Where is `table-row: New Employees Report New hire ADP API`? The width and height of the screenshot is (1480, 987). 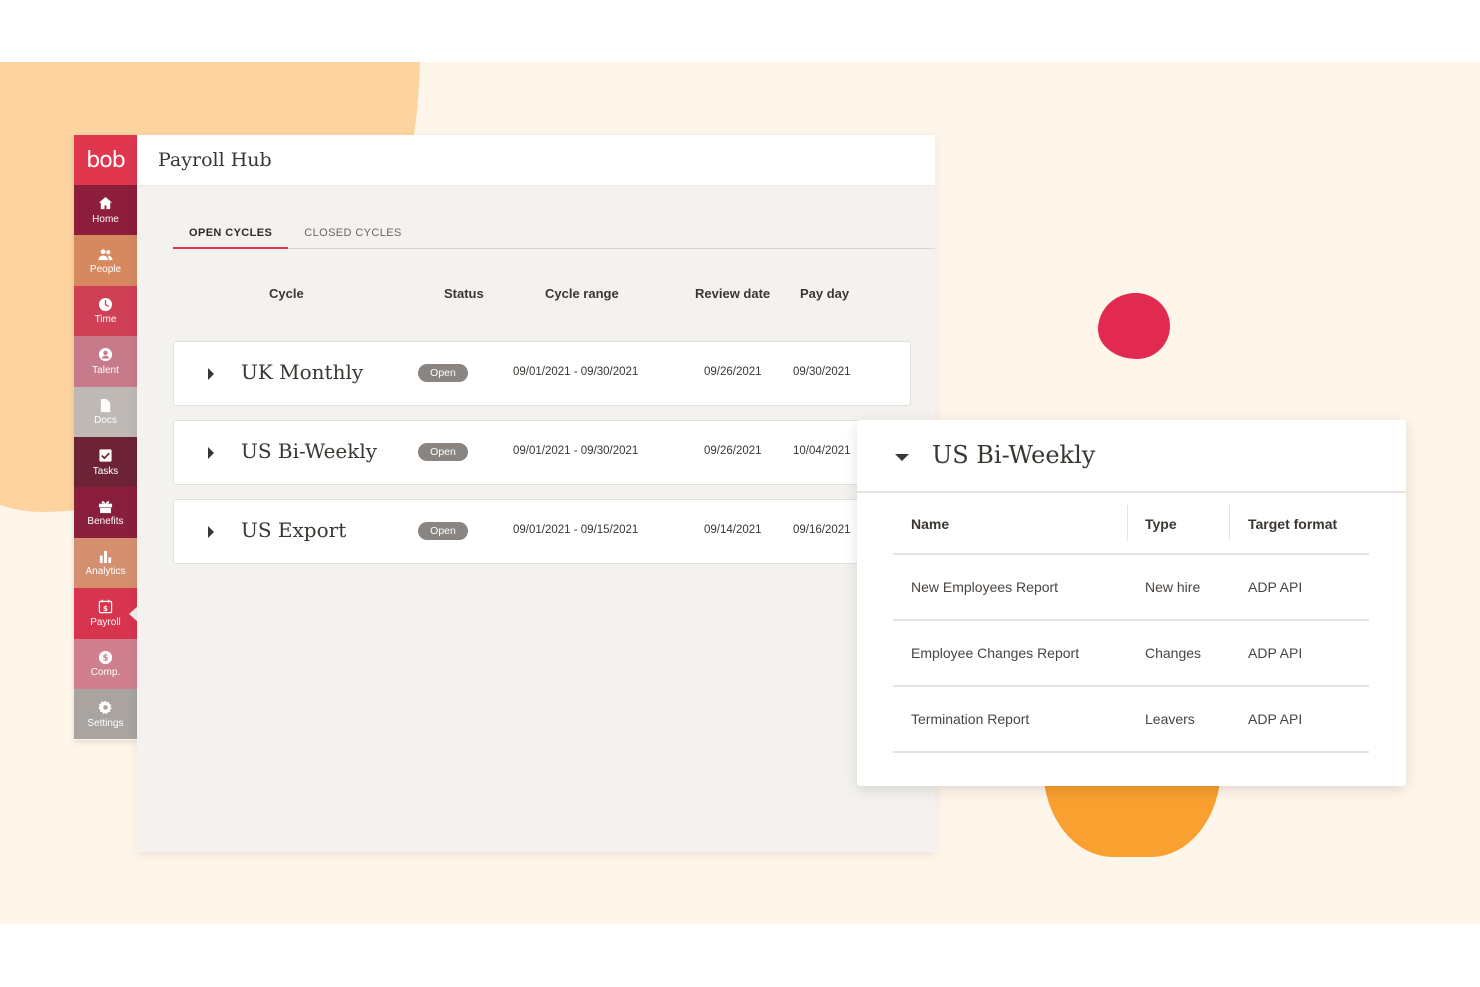
table-row: New Employees Report New hire ADP API is located at coordinates (1131, 588).